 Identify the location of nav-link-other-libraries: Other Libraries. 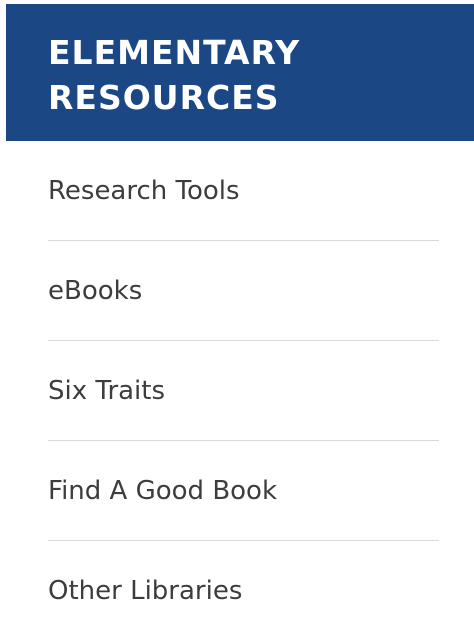
(145, 591).